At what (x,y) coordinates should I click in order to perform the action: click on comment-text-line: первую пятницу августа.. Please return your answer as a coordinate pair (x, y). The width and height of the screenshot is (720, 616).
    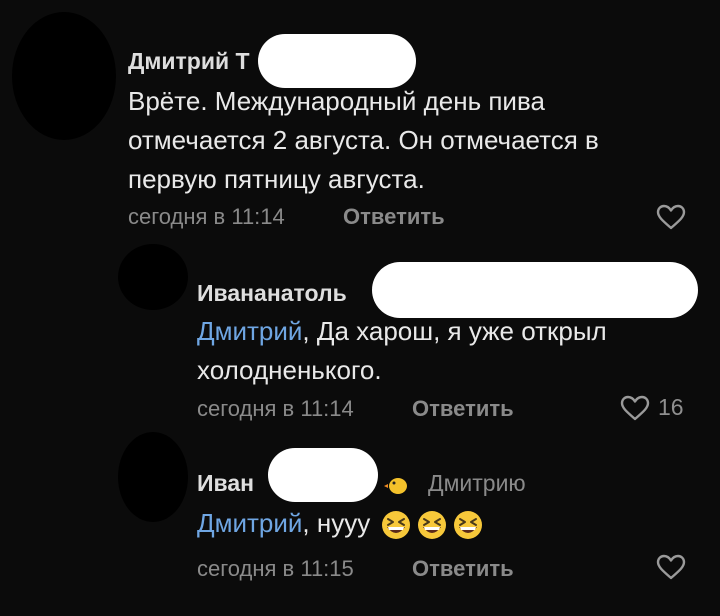
    Looking at the image, I should click on (276, 179).